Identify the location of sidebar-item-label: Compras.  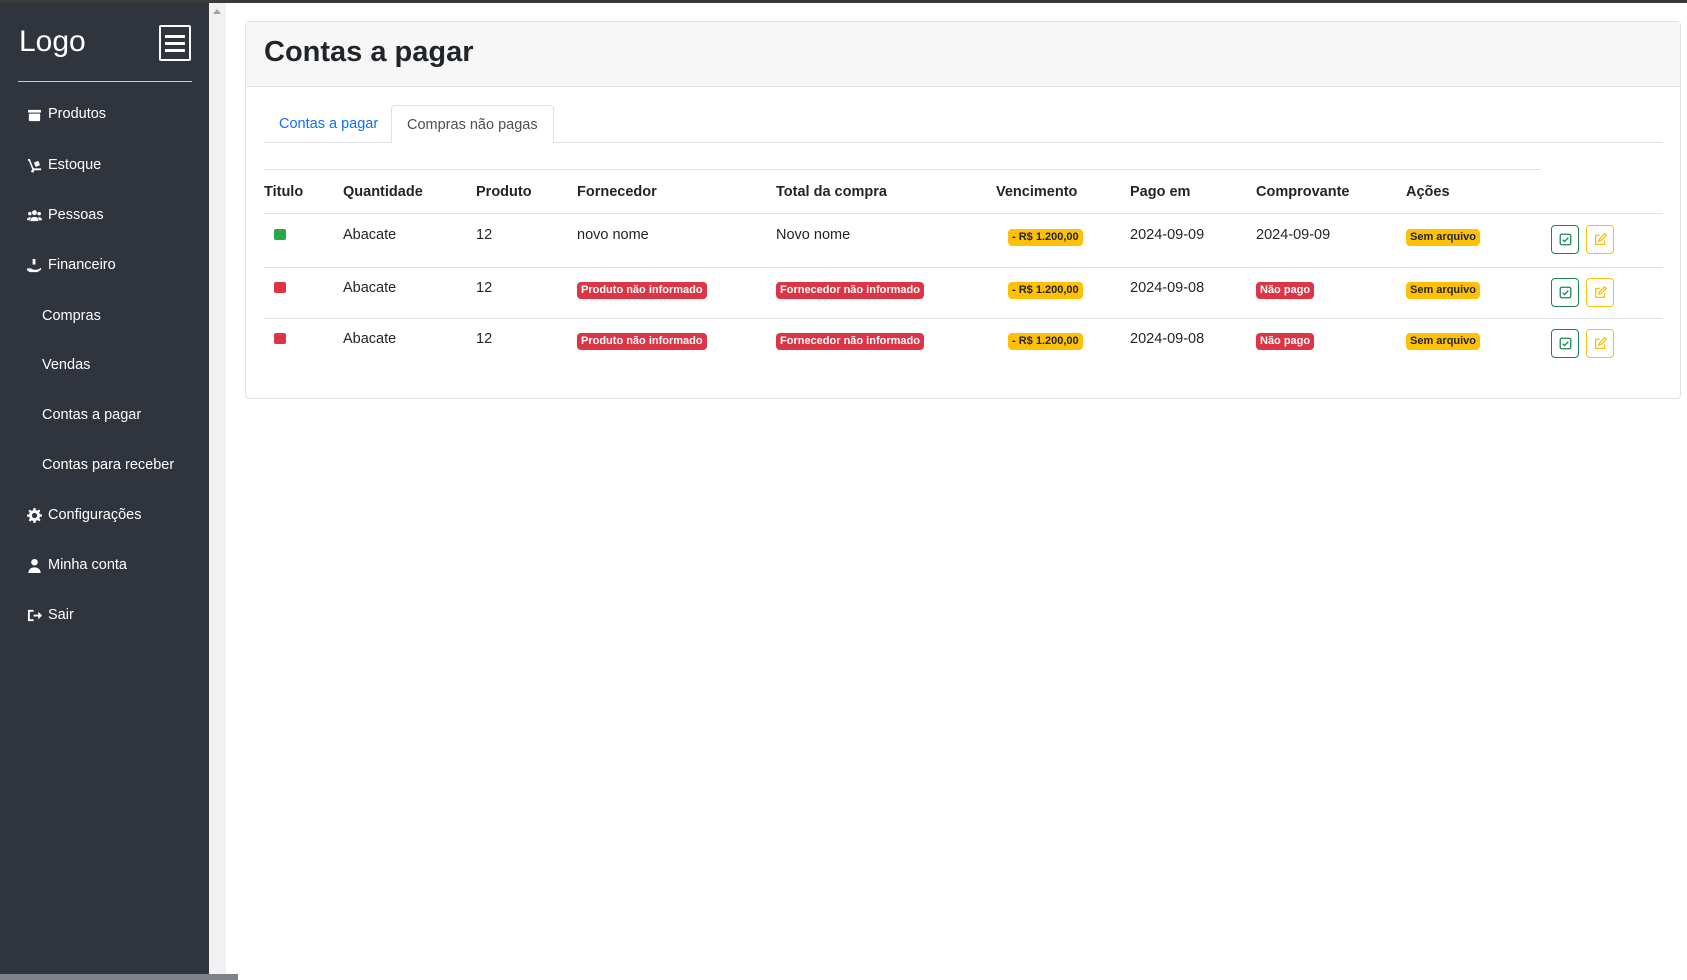
(71, 316).